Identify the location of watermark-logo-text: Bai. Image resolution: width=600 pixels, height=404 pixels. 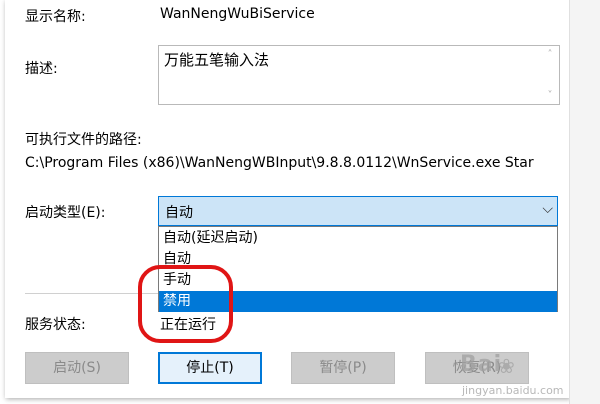
(481, 364).